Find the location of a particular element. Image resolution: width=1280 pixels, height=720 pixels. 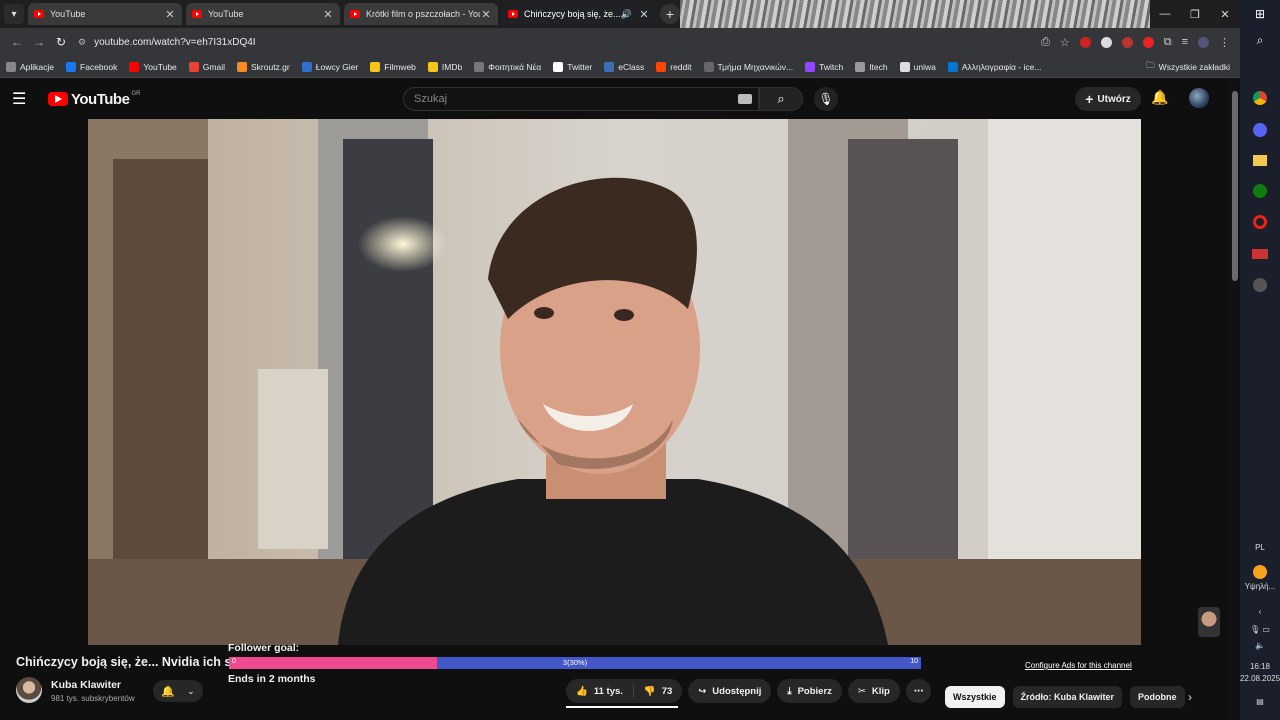

bookmark-star-icon: ☆ is located at coordinates (1065, 42).